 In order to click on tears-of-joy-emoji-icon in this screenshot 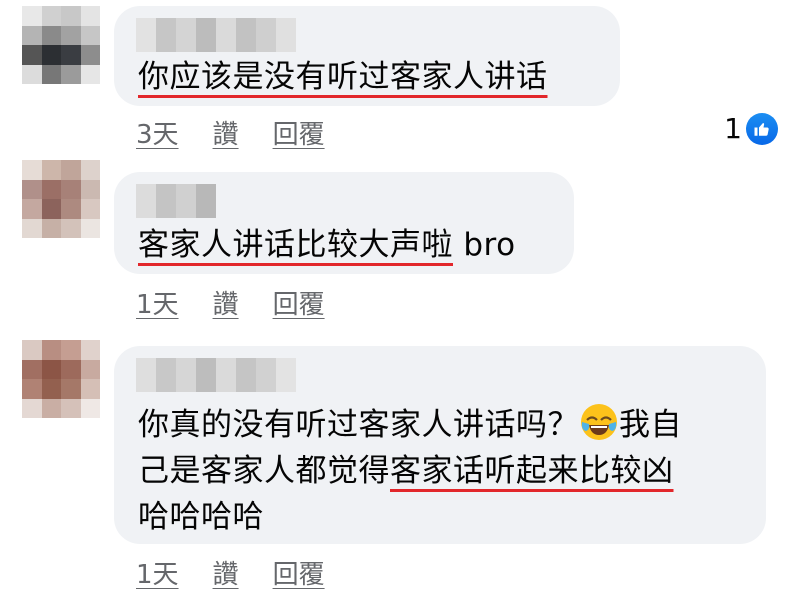, I will do `click(599, 422)`.